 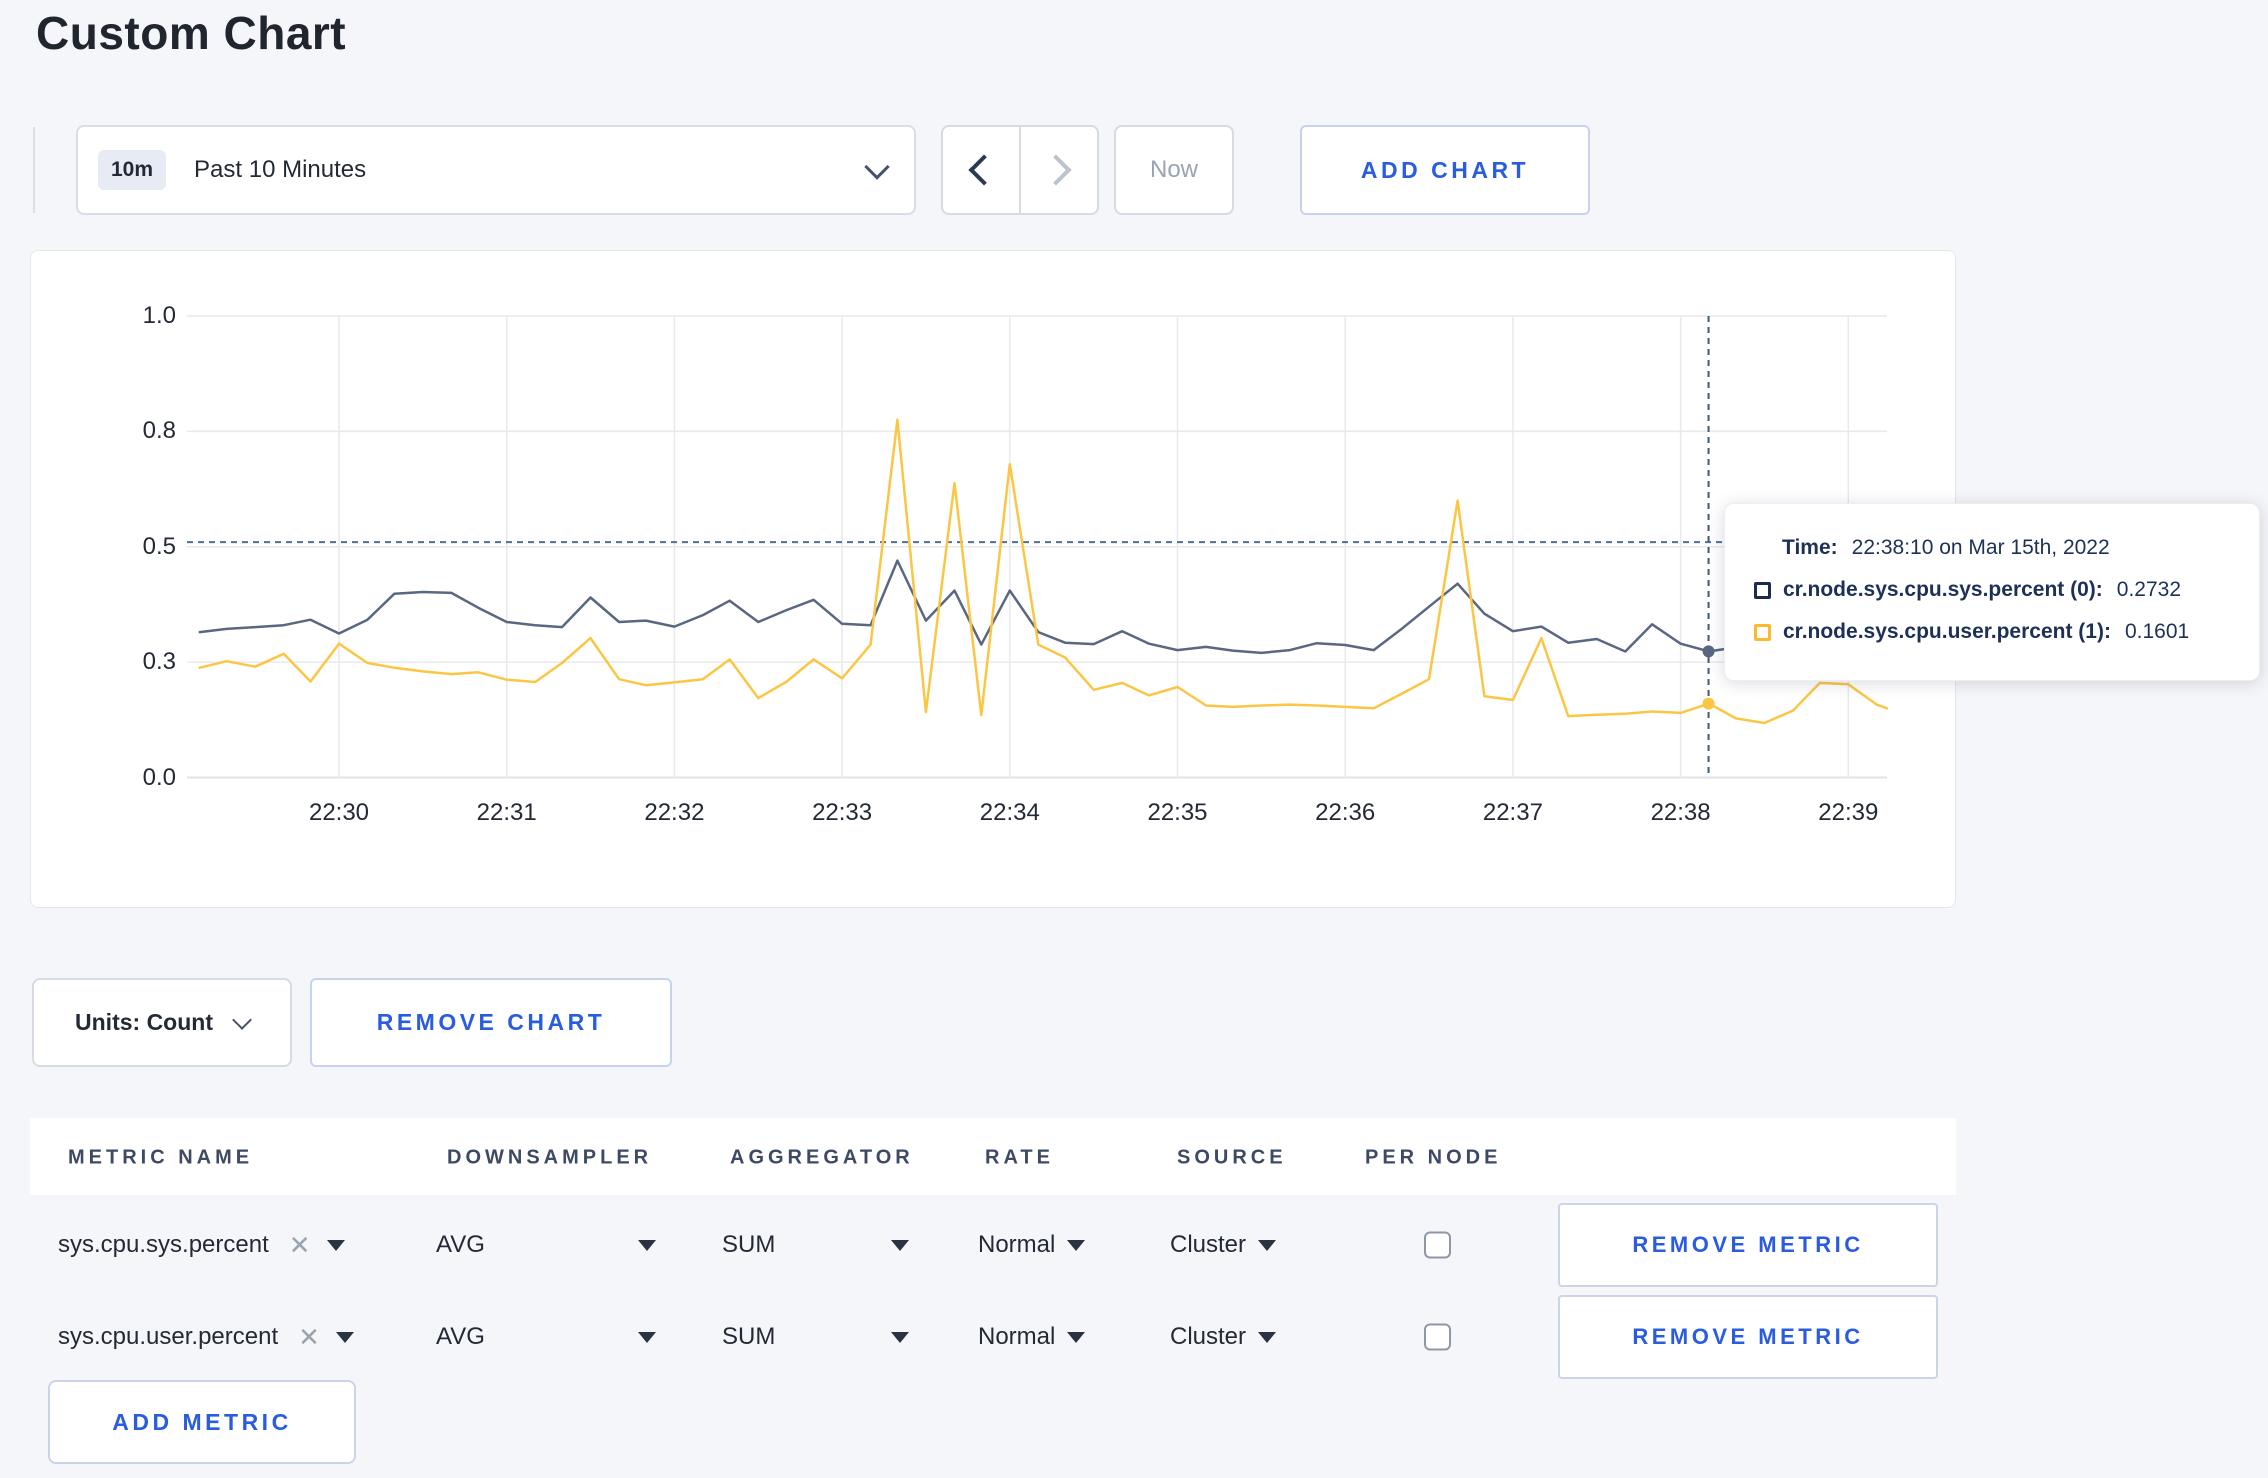 I want to click on x-axis-tick-label: 22:36, so click(x=1345, y=812).